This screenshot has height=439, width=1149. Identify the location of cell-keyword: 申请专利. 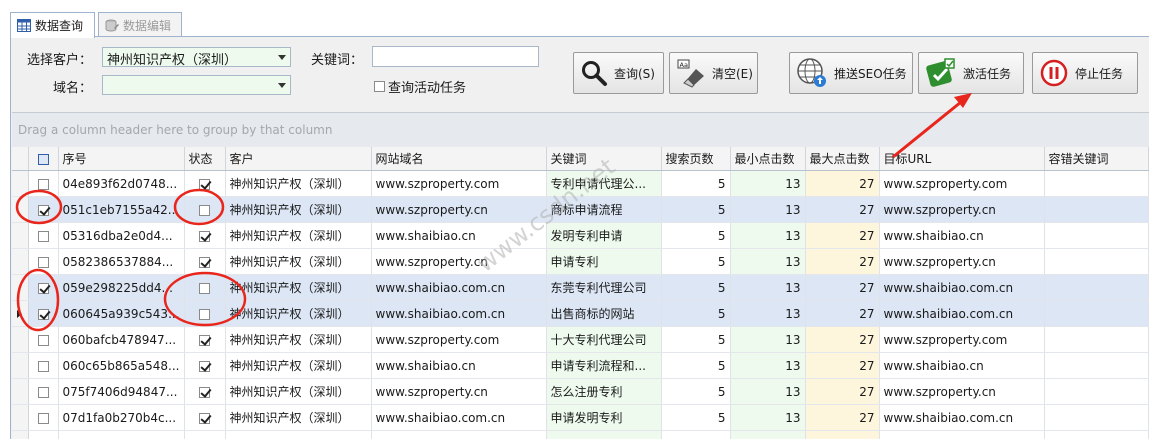
(604, 261).